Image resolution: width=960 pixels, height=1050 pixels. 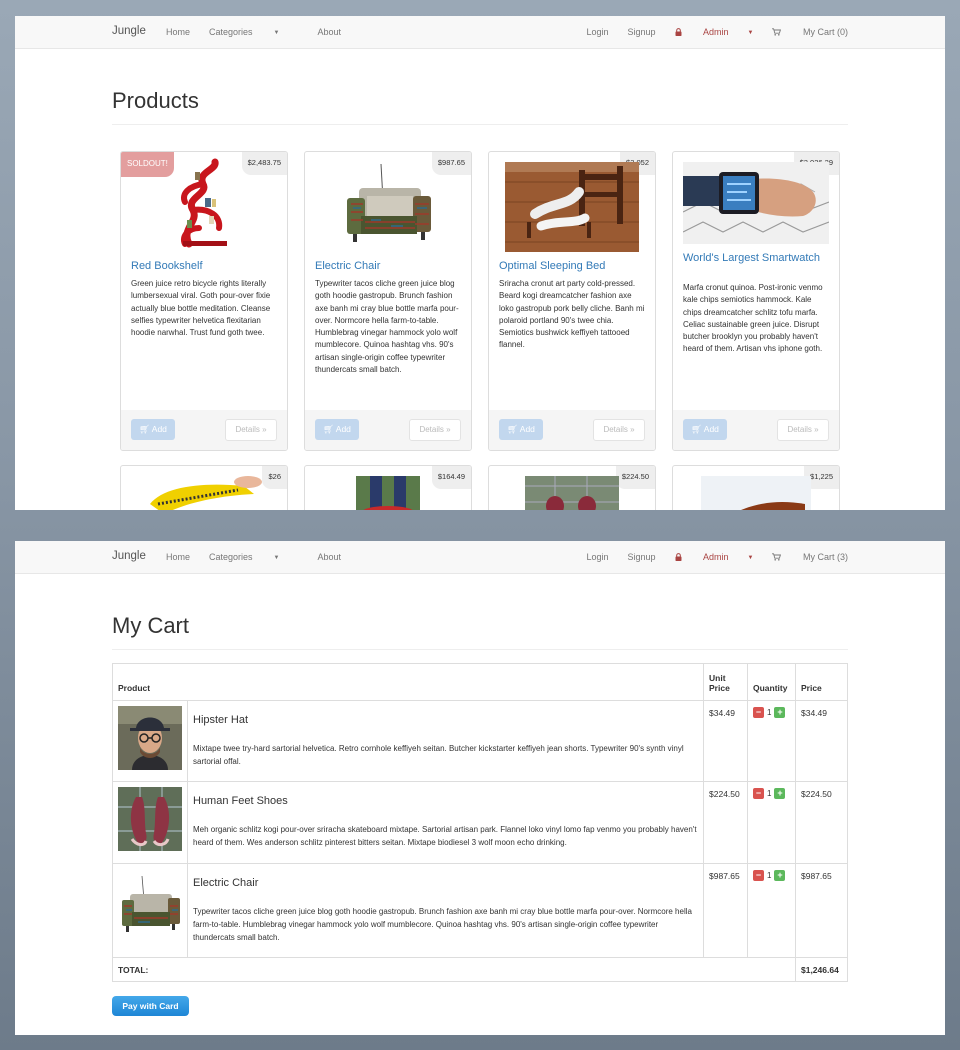 I want to click on page-header: Products, so click(x=480, y=106).